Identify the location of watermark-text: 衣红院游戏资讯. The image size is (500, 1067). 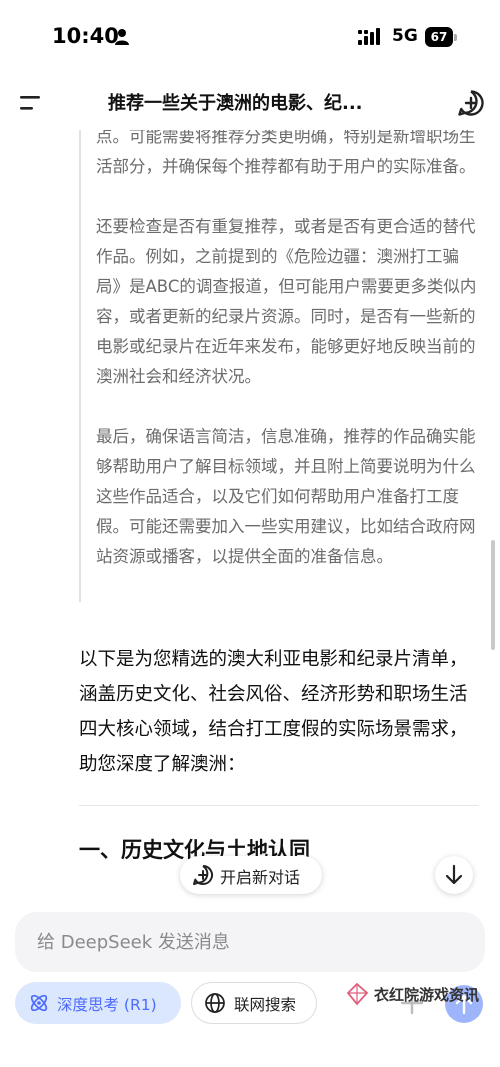
(427, 995).